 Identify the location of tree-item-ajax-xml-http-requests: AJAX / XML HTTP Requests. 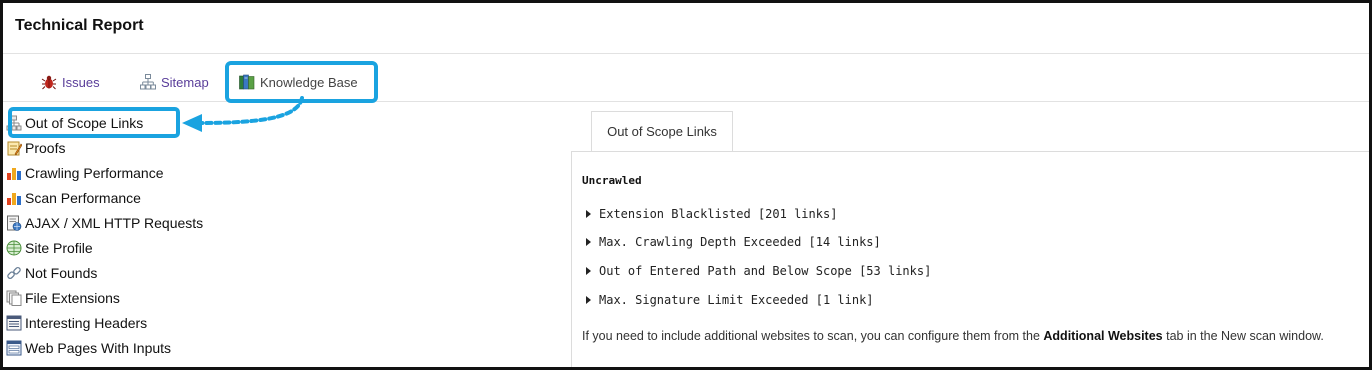
(104, 223).